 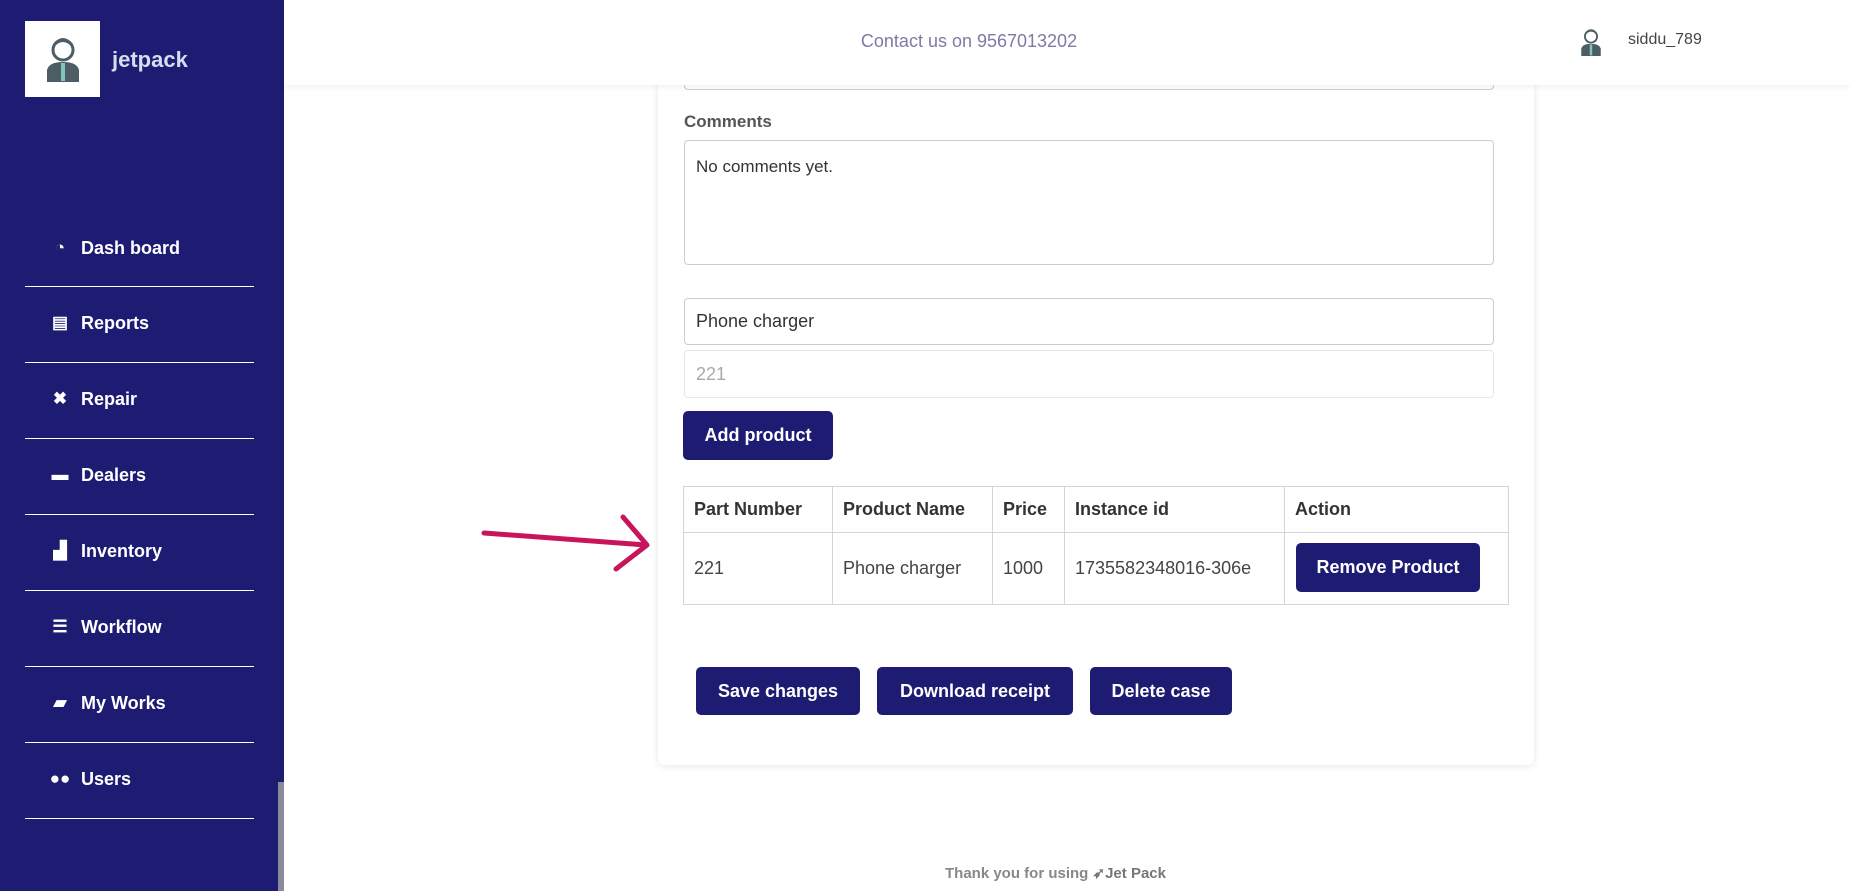 I want to click on sidebar-item-reports: ▤ Reports, so click(x=139, y=323).